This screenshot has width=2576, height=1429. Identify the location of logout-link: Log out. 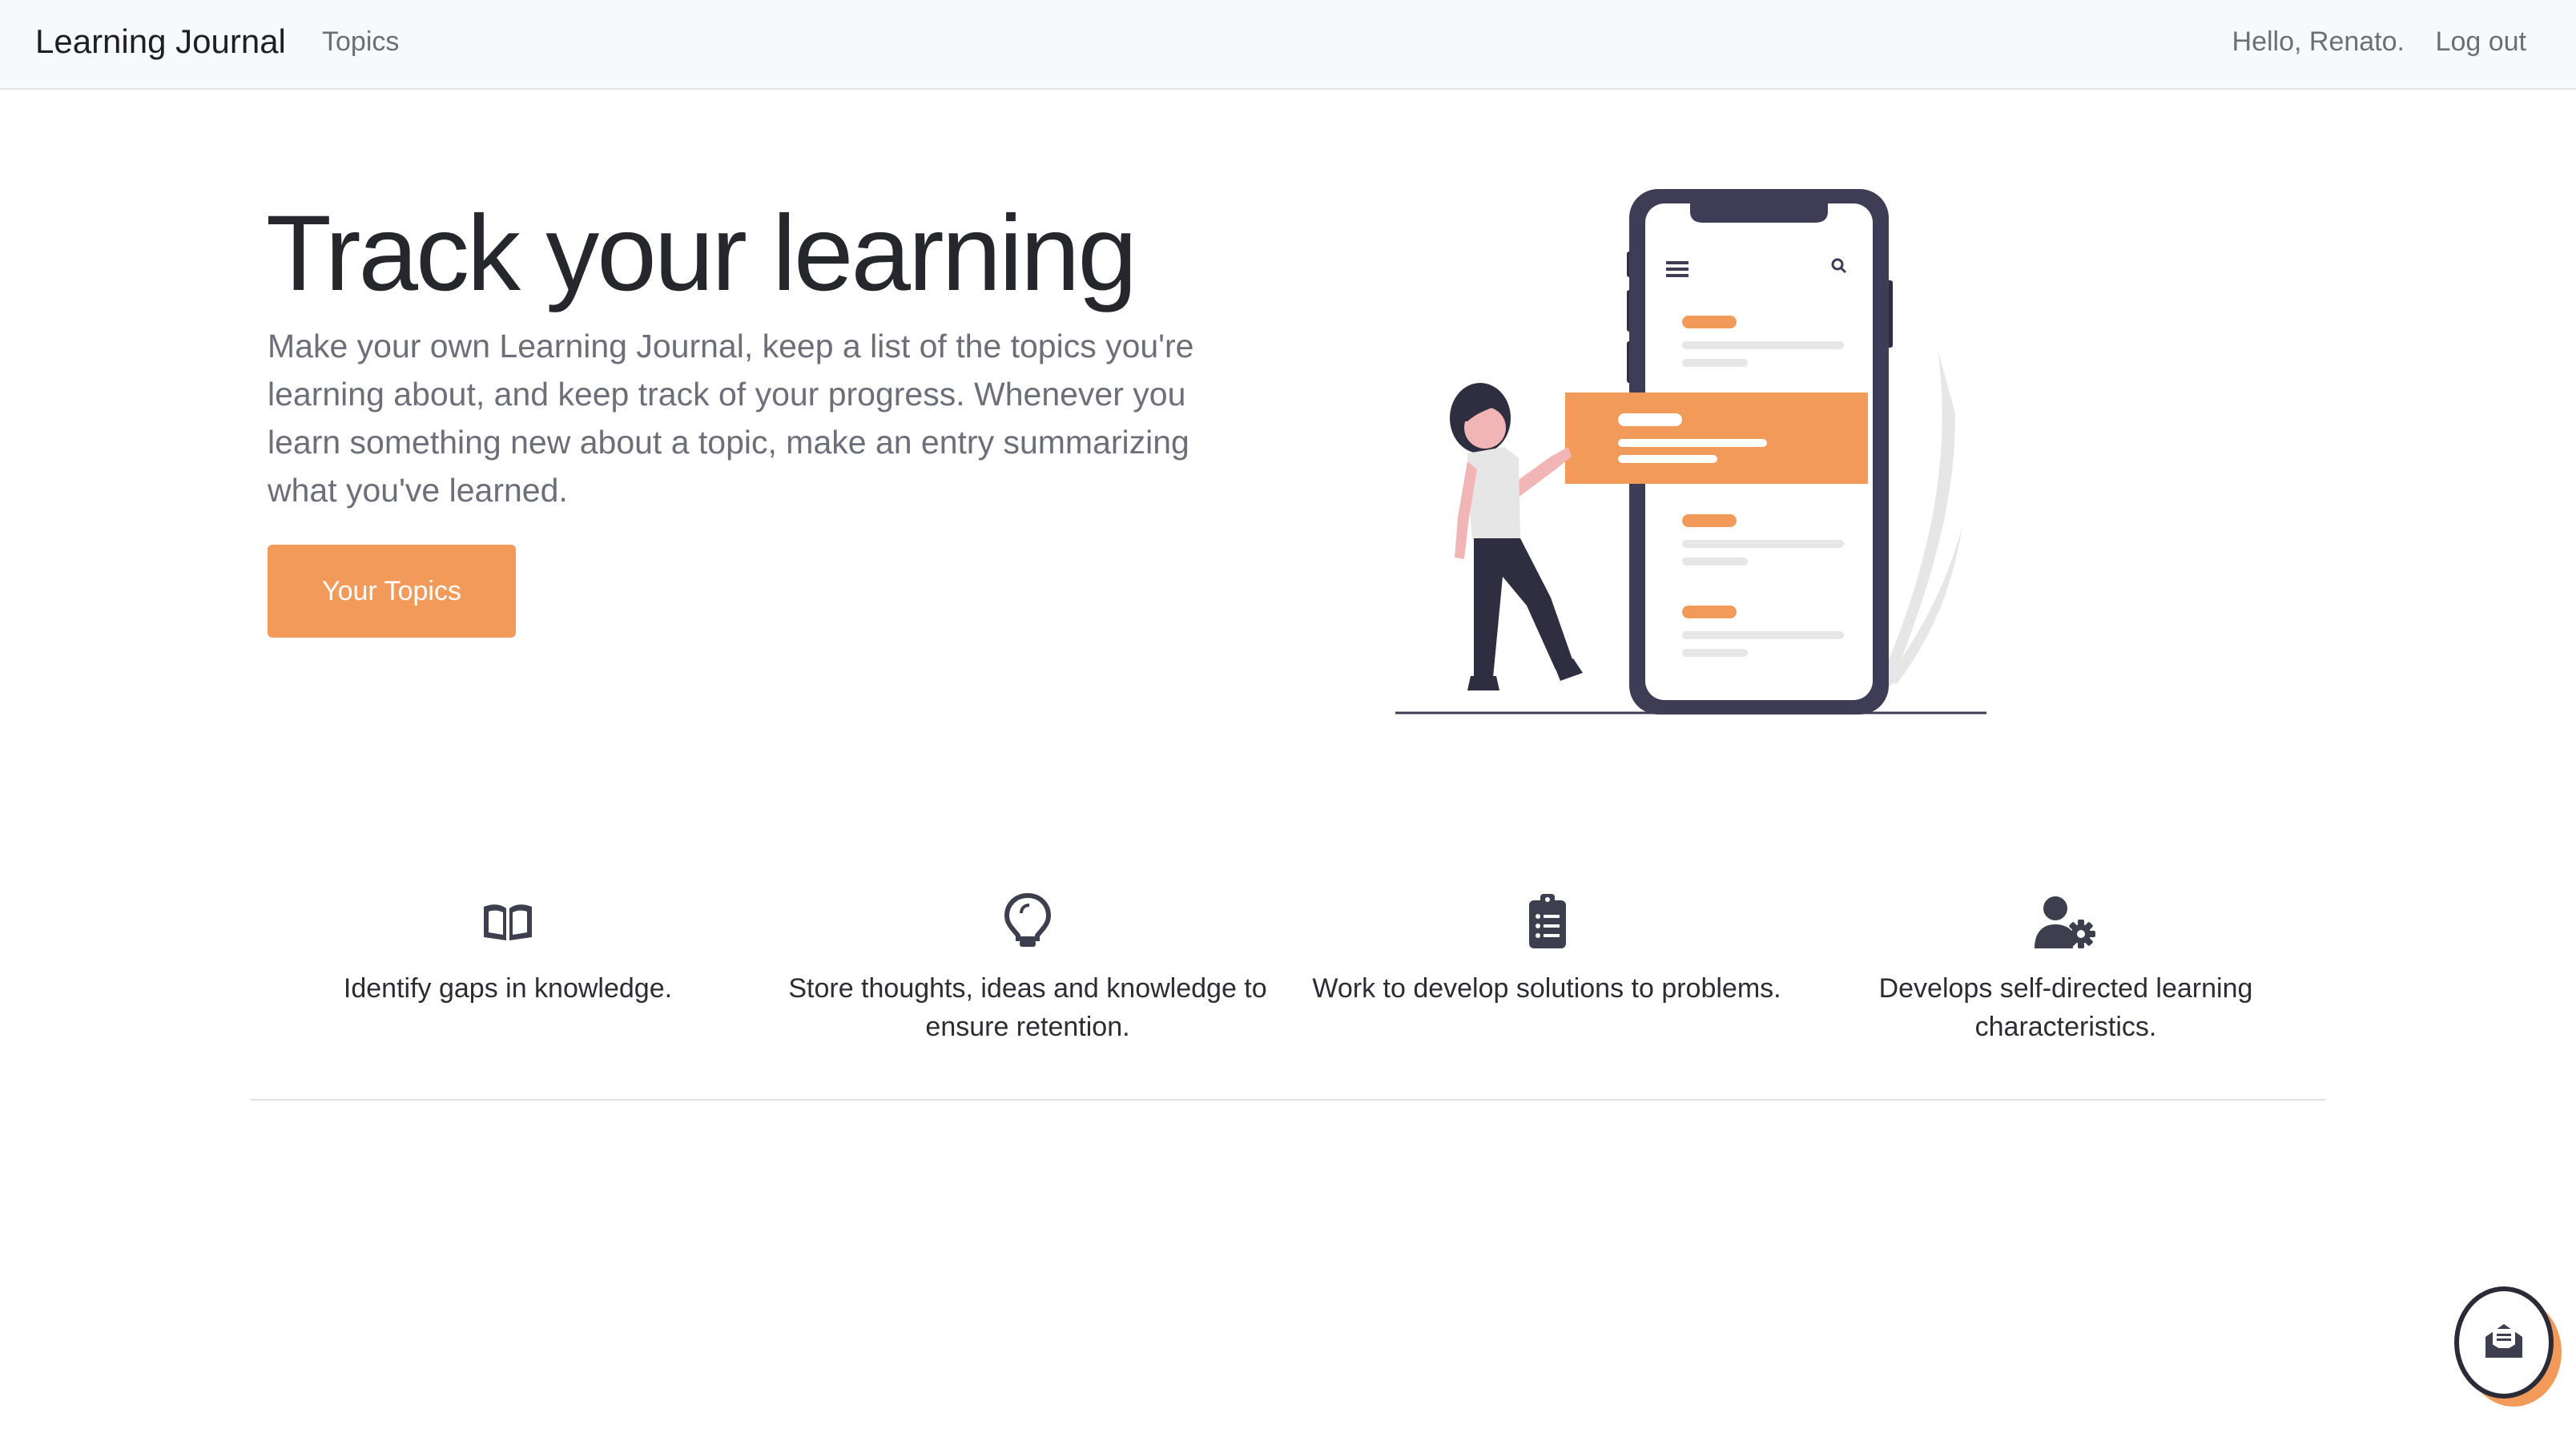
(2481, 42).